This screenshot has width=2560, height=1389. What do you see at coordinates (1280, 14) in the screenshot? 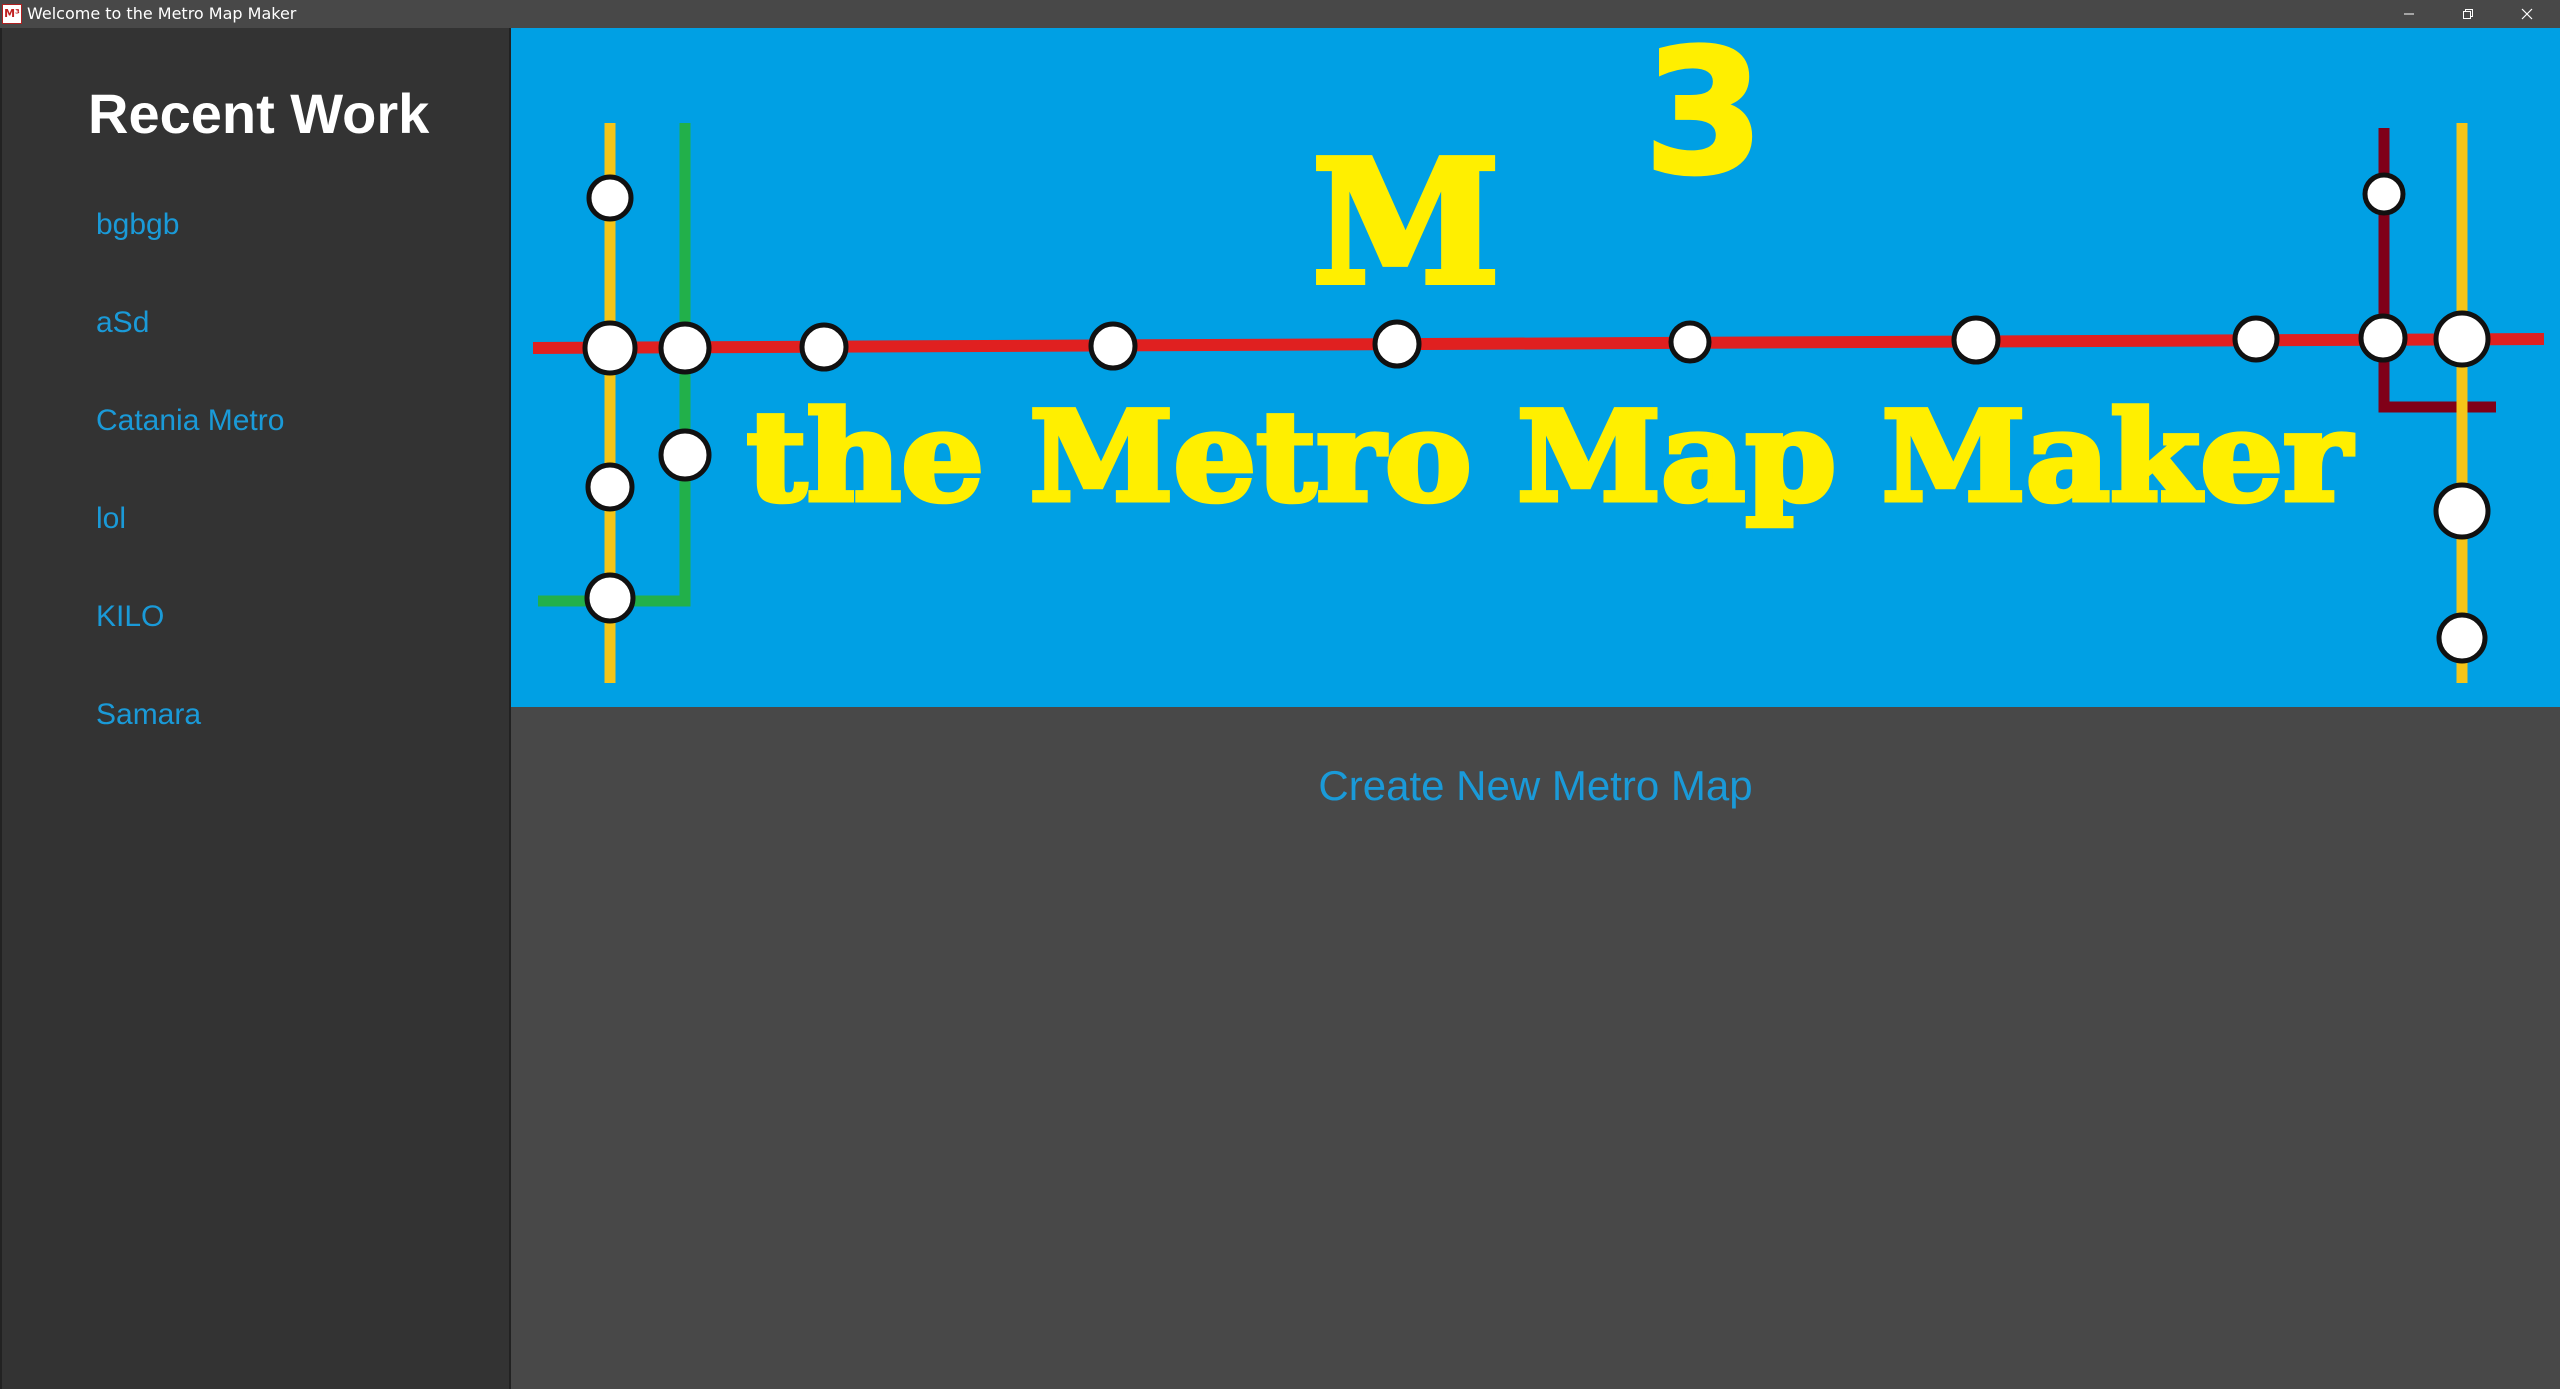
I see `title-bar: M³ Welcome to the Metro Map Maker` at bounding box center [1280, 14].